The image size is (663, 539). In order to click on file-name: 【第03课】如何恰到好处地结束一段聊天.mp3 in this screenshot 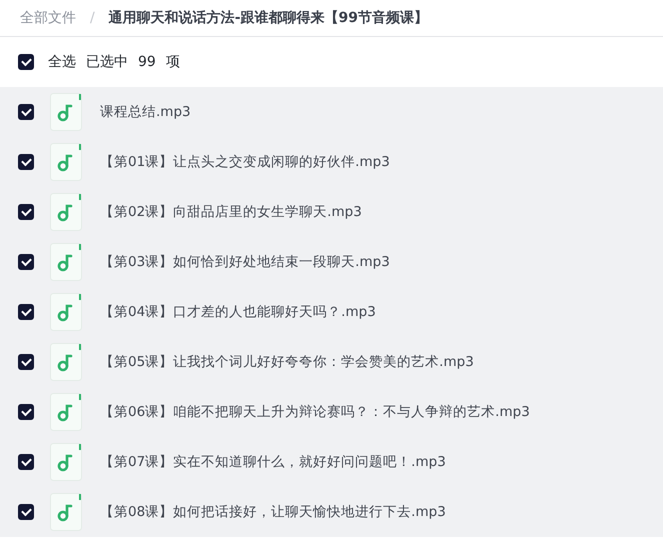, I will do `click(245, 262)`.